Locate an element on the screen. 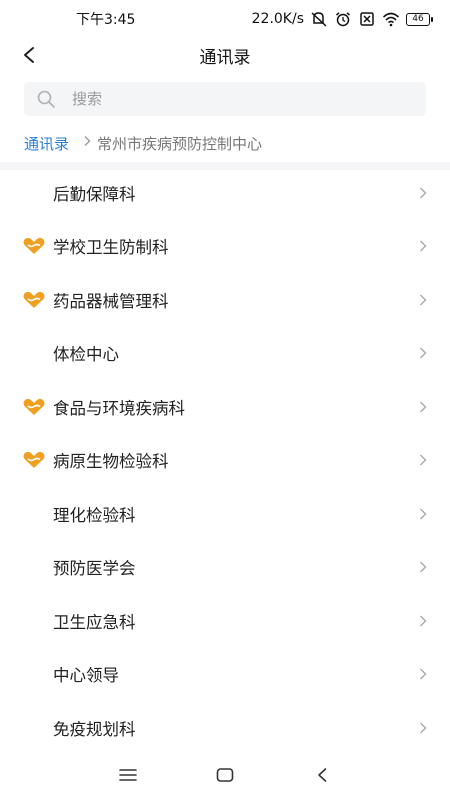  battery-icon: 46 is located at coordinates (419, 19).